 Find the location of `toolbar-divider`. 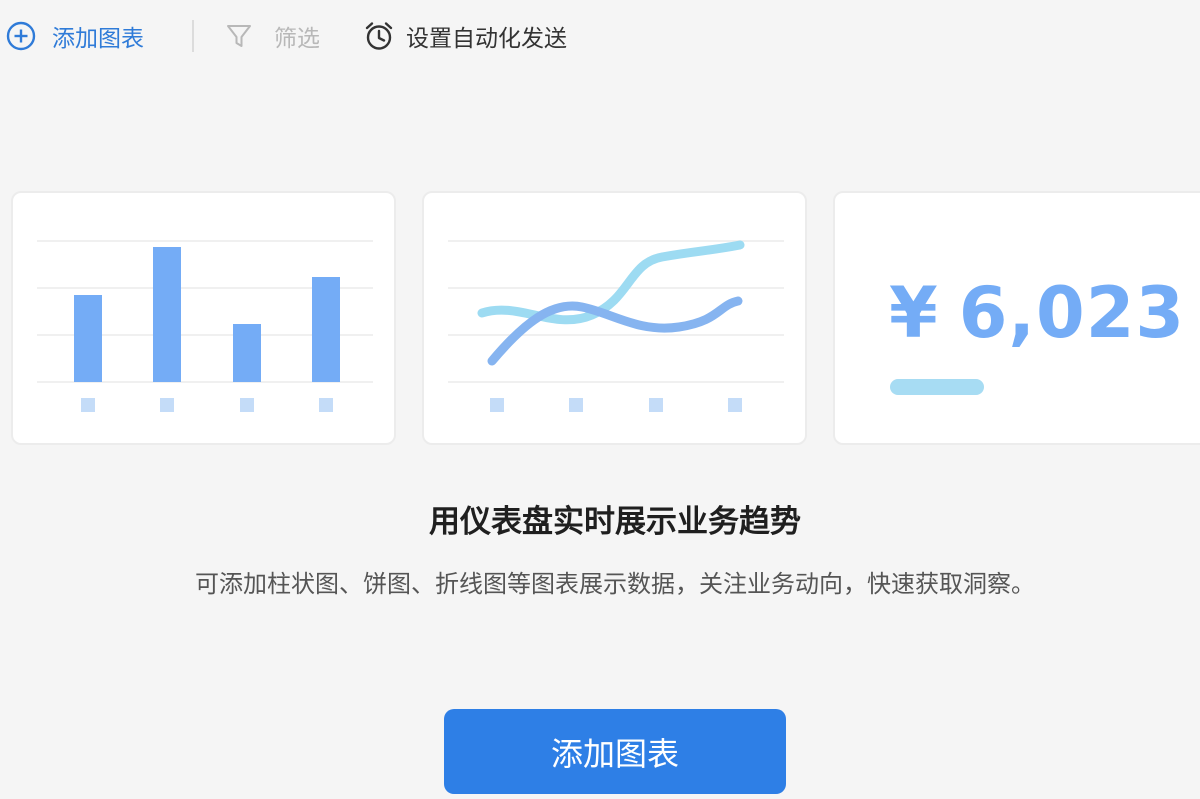

toolbar-divider is located at coordinates (193, 36).